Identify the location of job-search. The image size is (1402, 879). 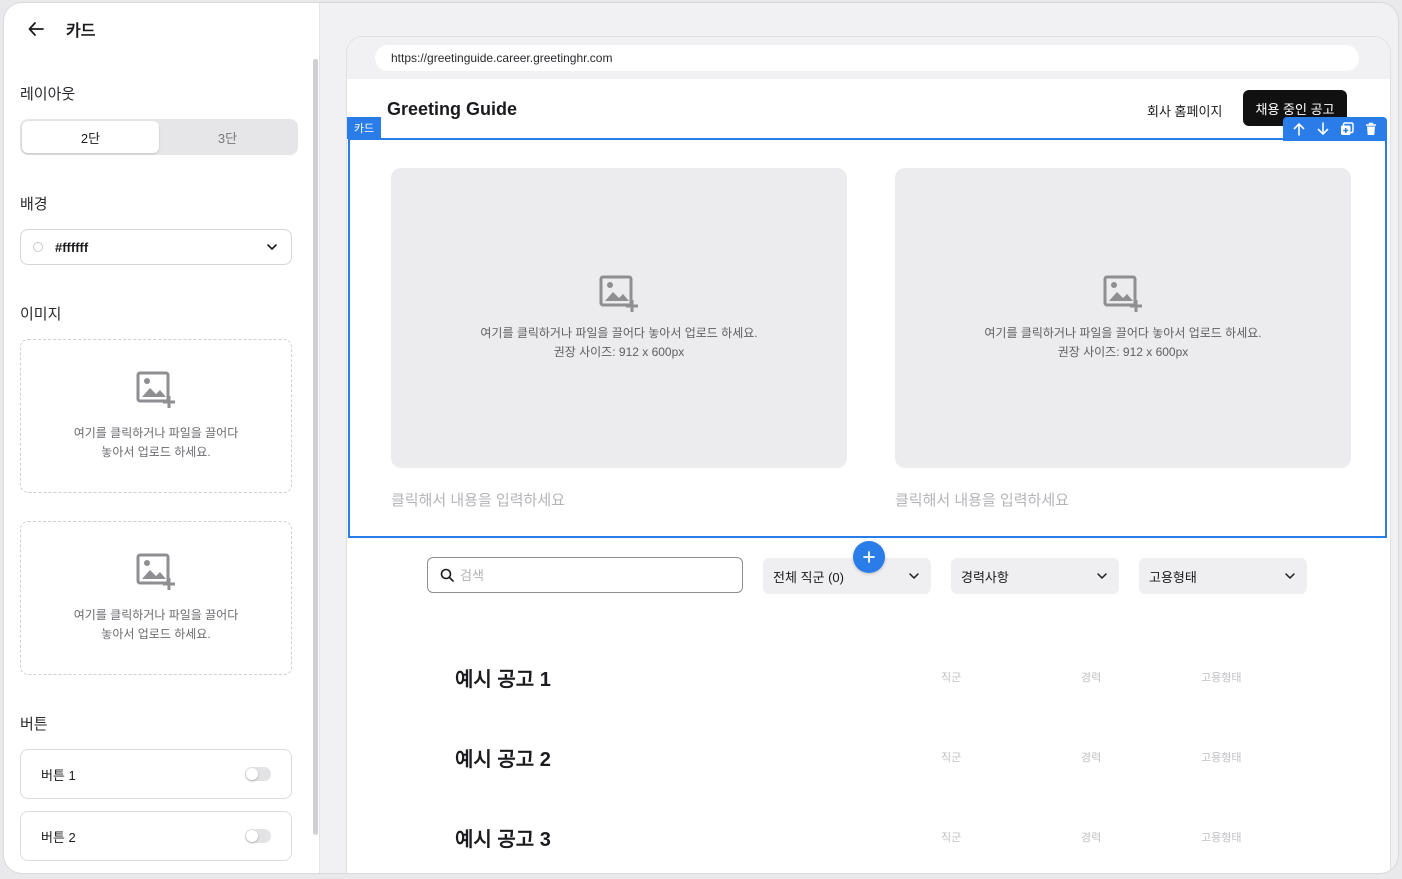
(585, 575).